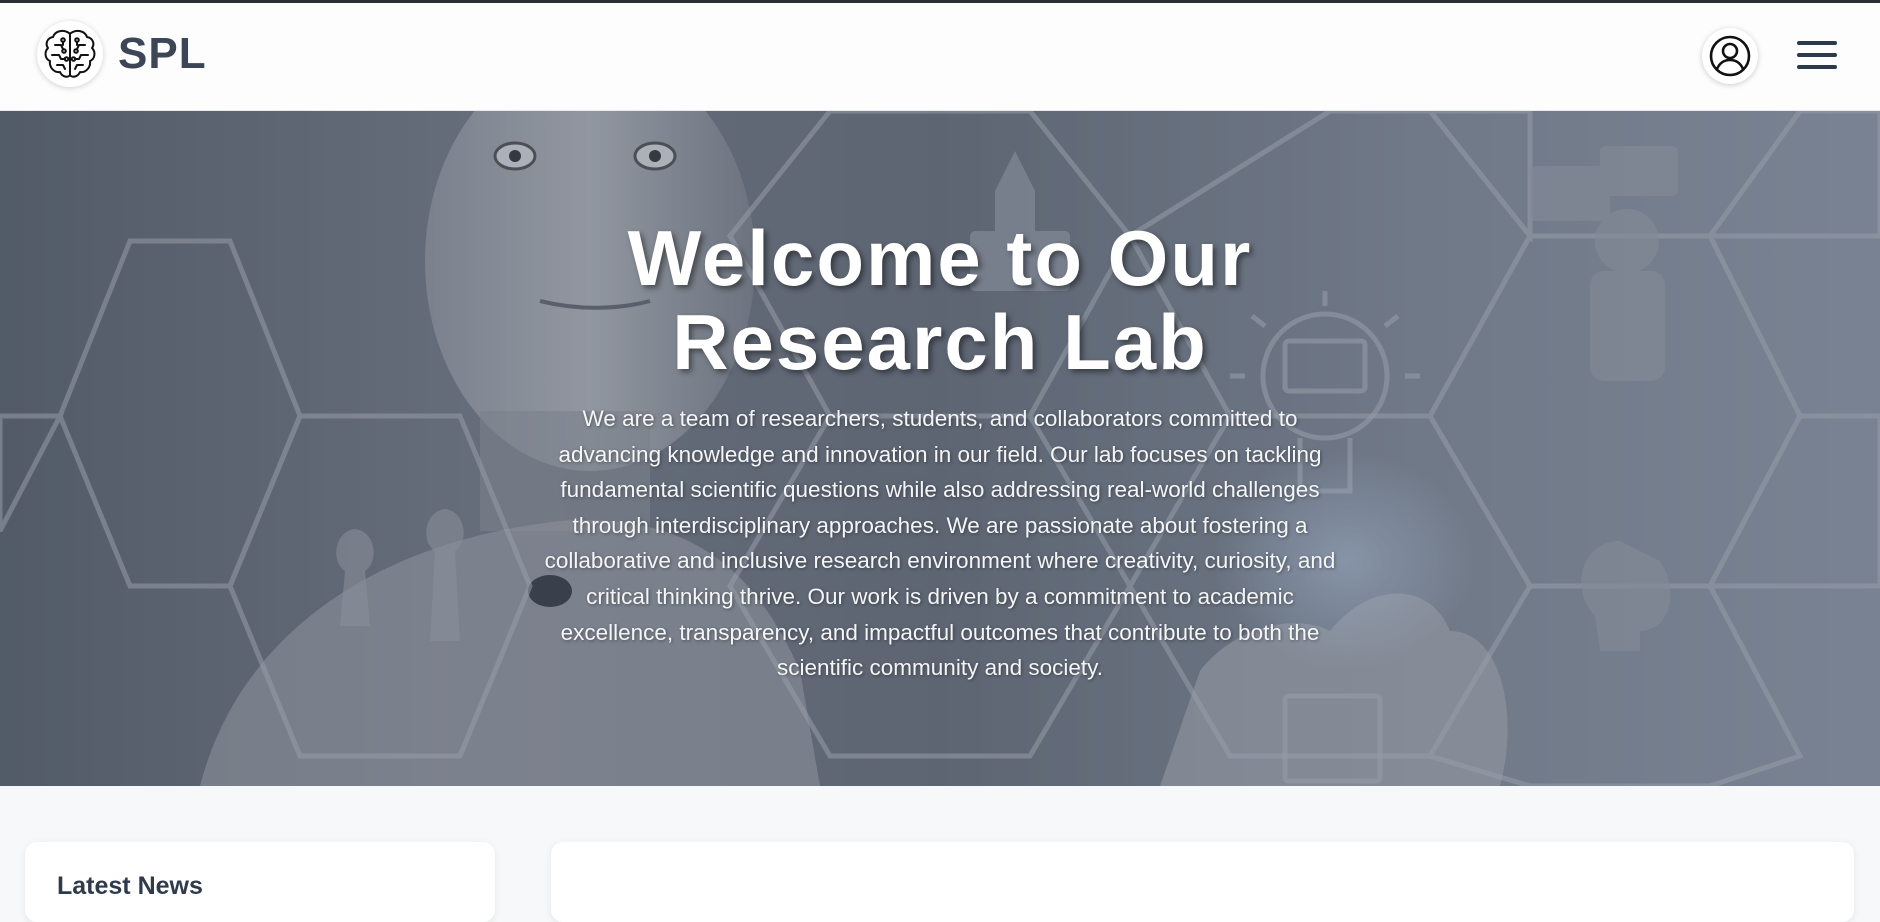 The image size is (1880, 922). What do you see at coordinates (940, 342) in the screenshot?
I see `hero-title-line2: Research Lab` at bounding box center [940, 342].